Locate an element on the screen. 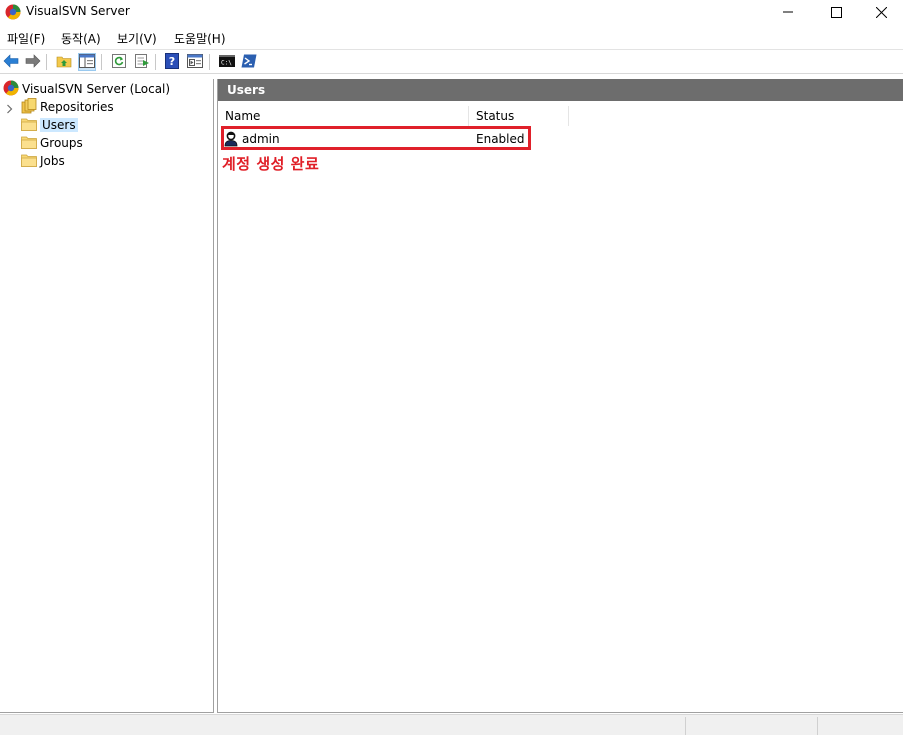 This screenshot has height=735, width=903. column-header-name: Name is located at coordinates (343, 116).